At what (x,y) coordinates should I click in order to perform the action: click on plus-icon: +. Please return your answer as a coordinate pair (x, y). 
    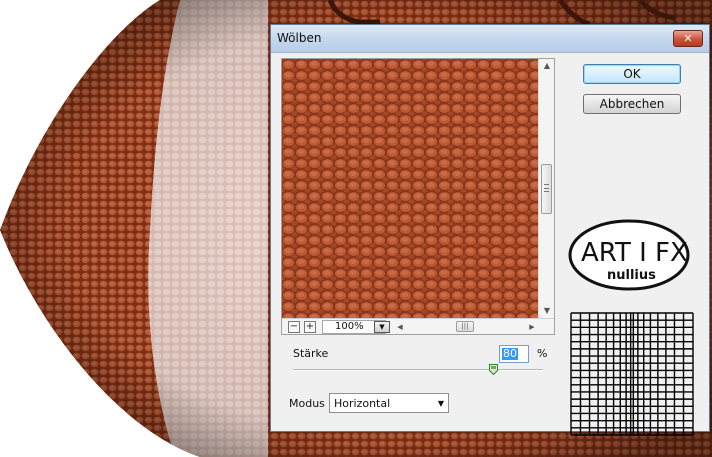
    Looking at the image, I should click on (310, 326).